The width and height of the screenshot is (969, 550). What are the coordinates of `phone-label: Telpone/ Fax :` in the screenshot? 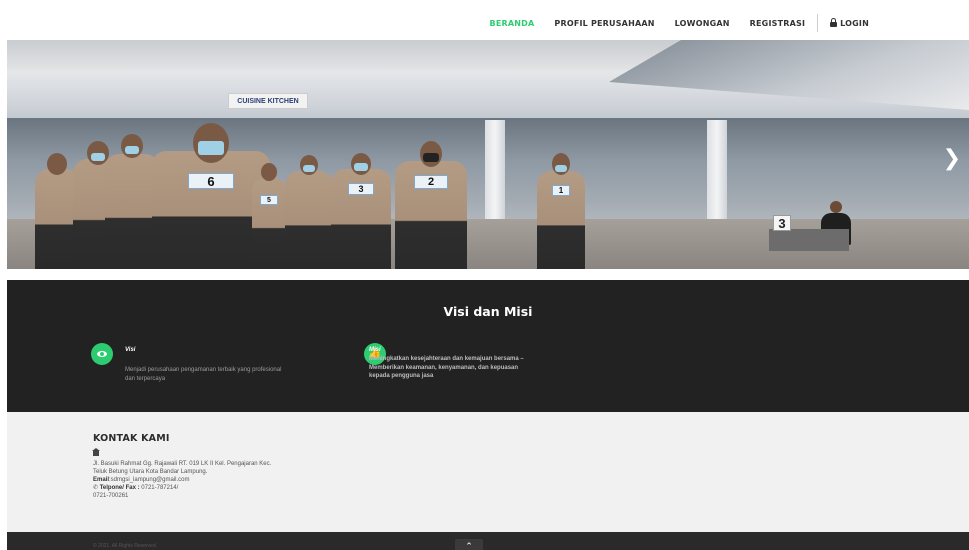 It's located at (119, 488).